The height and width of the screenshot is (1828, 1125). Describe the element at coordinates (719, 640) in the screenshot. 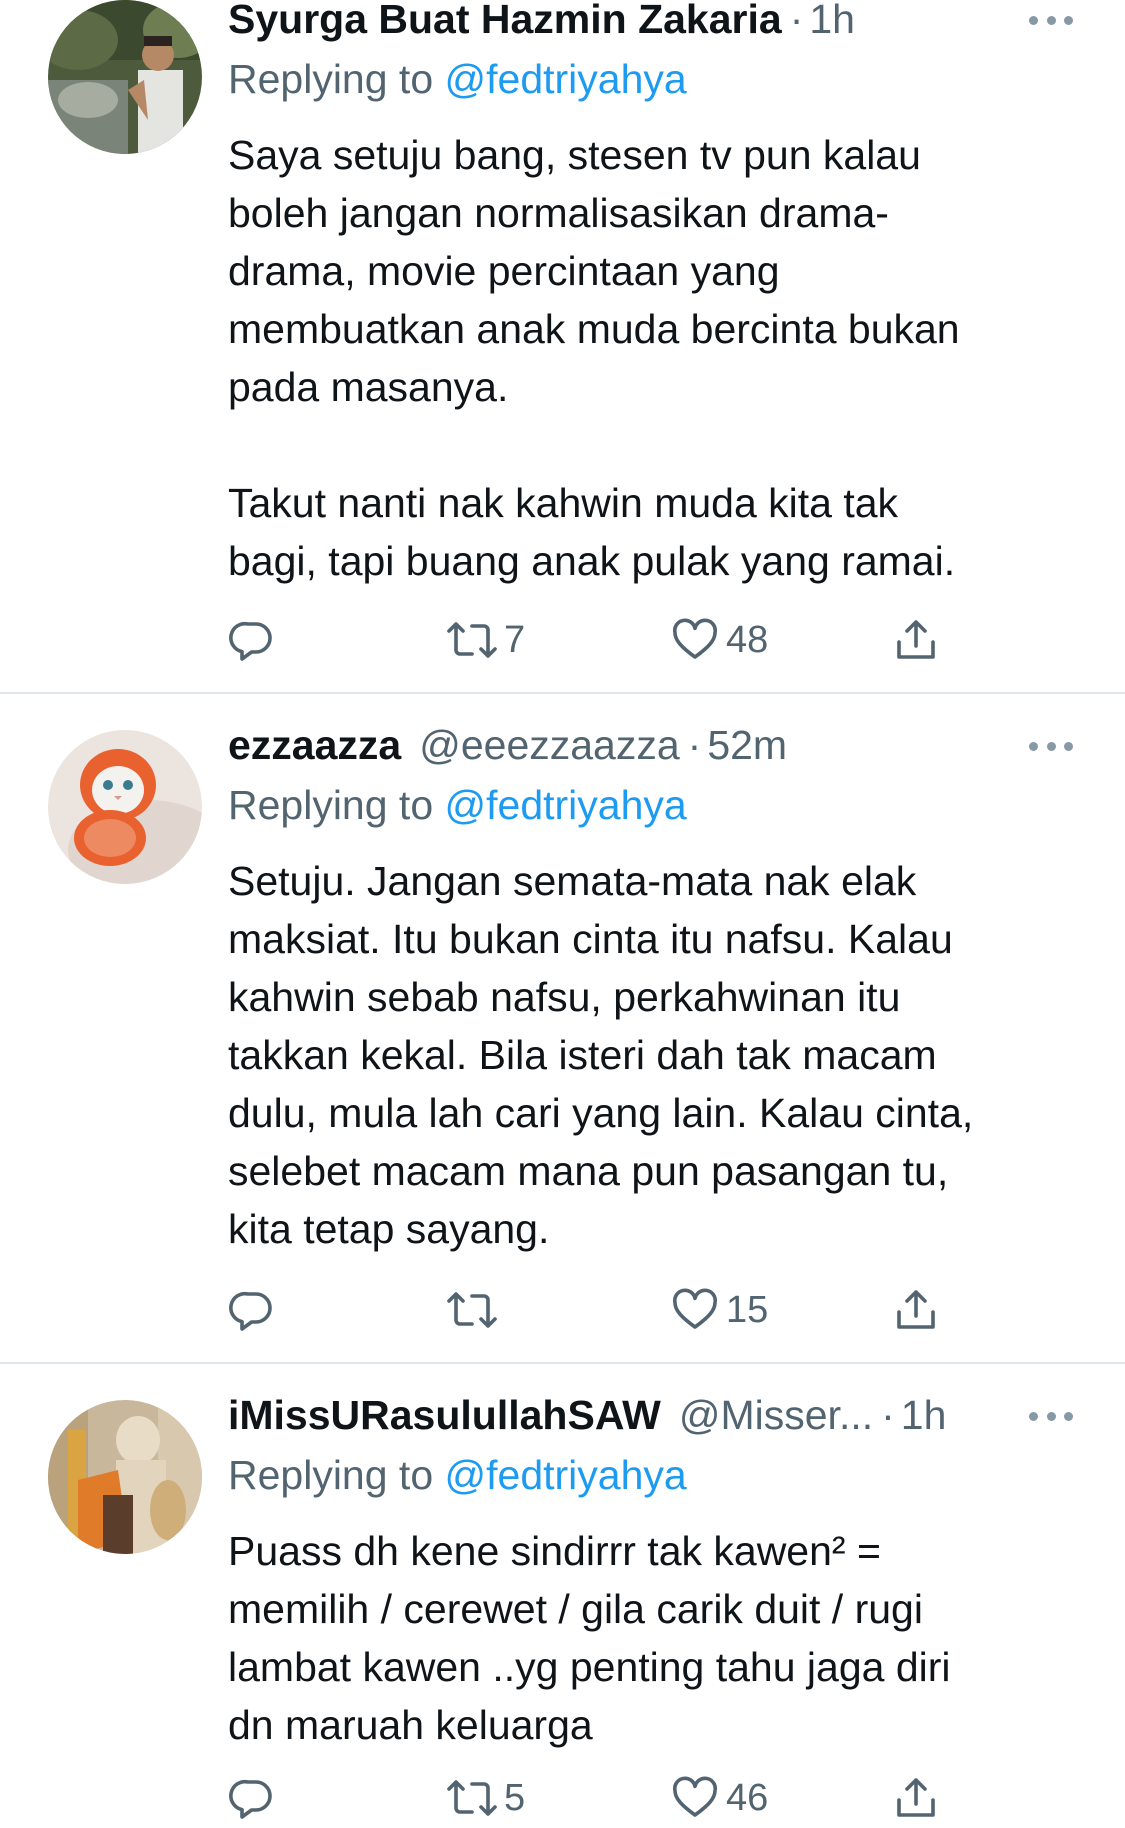

I see `like-button: 48` at that location.